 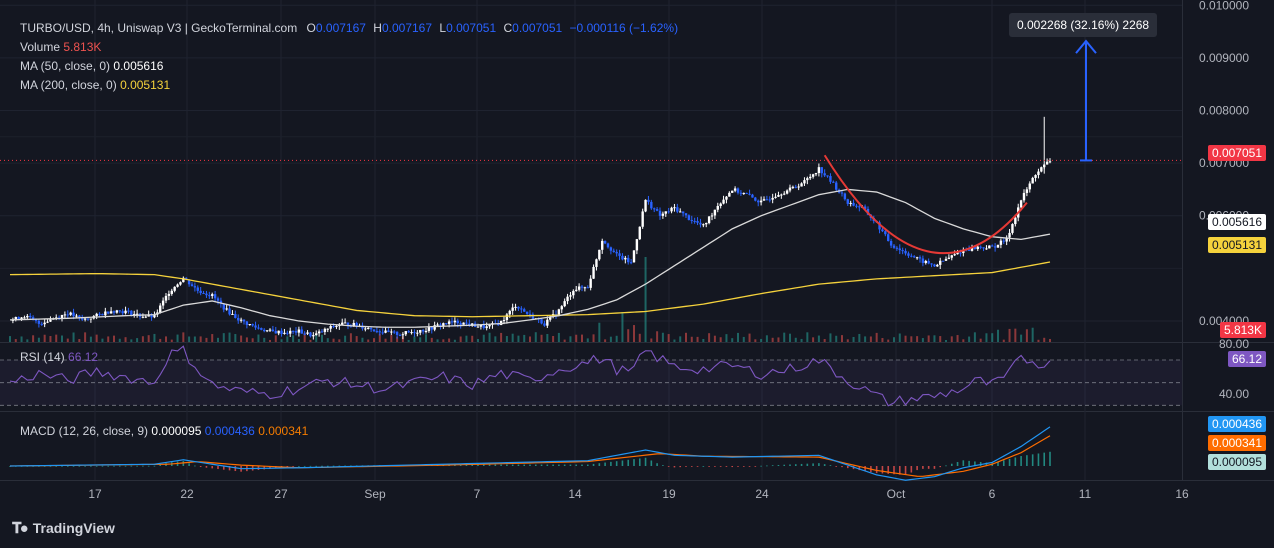 I want to click on x-tick-label: 14, so click(x=575, y=494).